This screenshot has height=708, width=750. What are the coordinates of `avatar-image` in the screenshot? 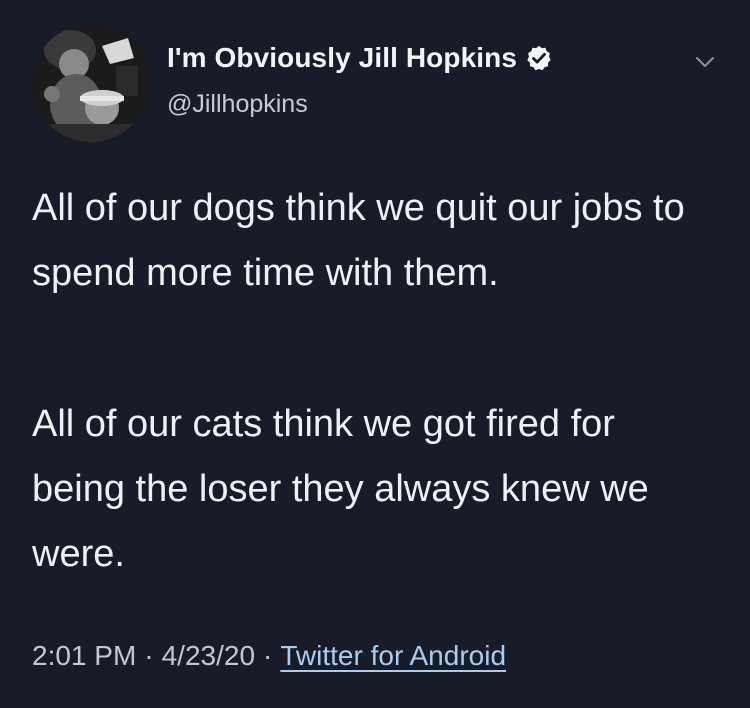 It's located at (91, 83).